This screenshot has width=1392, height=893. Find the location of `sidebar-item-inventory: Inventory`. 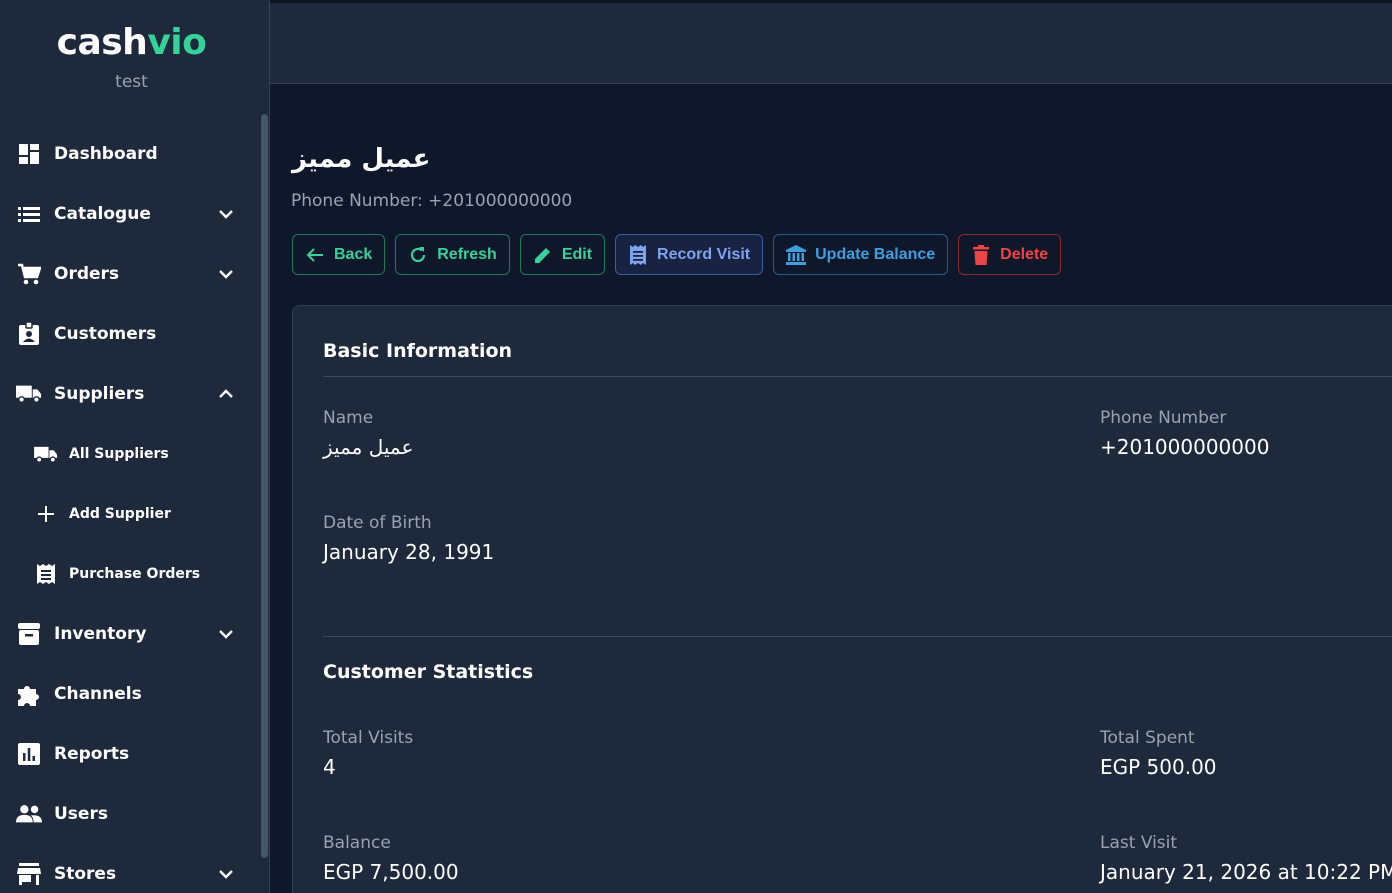

sidebar-item-inventory: Inventory is located at coordinates (129, 634).